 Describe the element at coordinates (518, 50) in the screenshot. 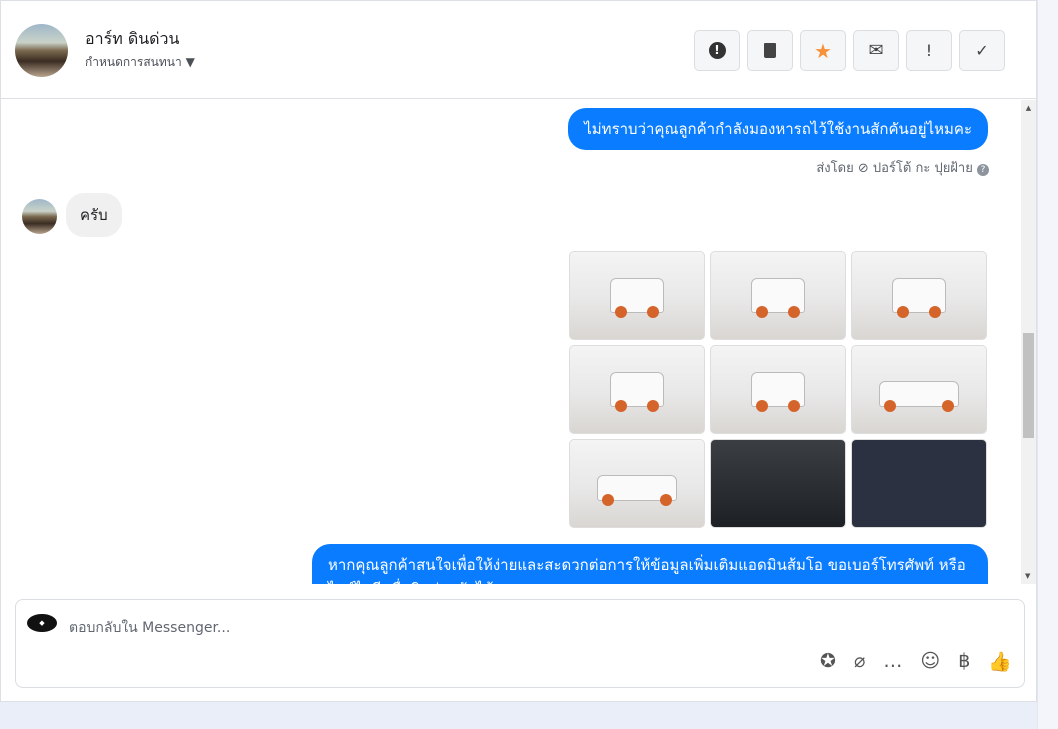

I see `conversation-header: อาร์ท ดินด่วน กำหนดการสนทนา ▼ ! ★ ✉ ! ✓` at that location.